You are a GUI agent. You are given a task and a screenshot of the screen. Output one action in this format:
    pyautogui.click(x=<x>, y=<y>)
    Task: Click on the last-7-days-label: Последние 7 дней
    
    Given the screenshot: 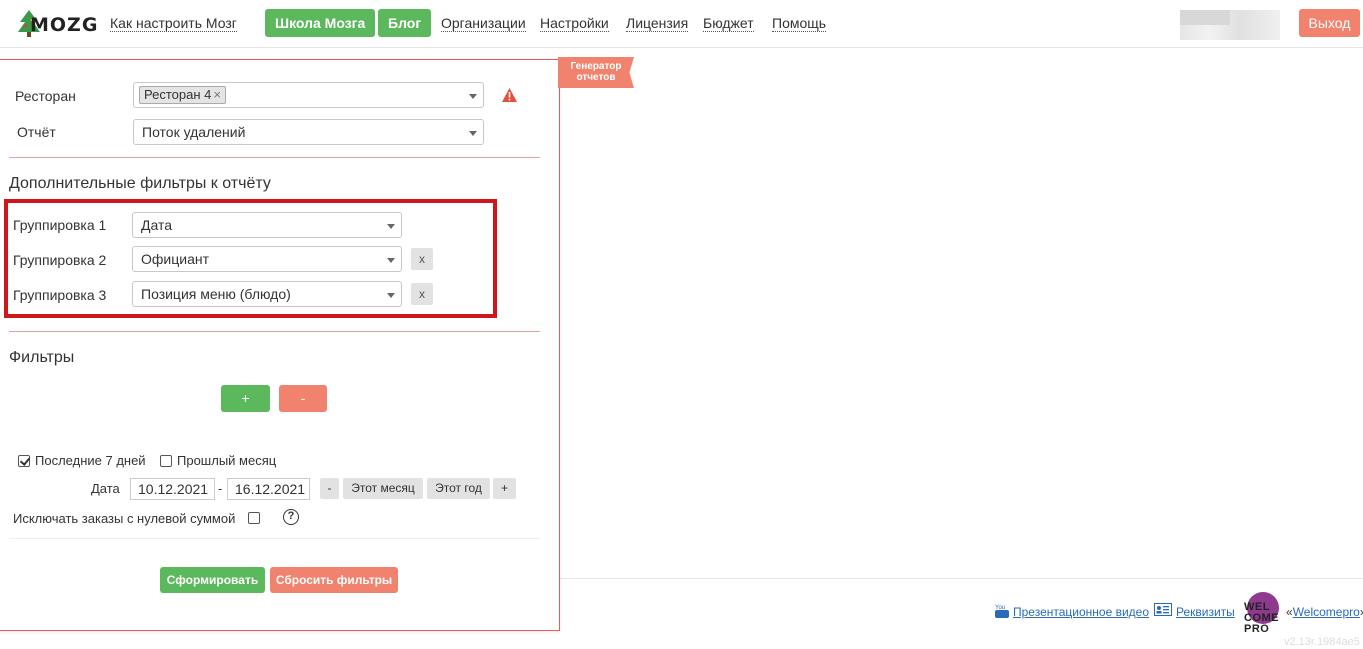 What is the action you would take?
    pyautogui.click(x=90, y=460)
    